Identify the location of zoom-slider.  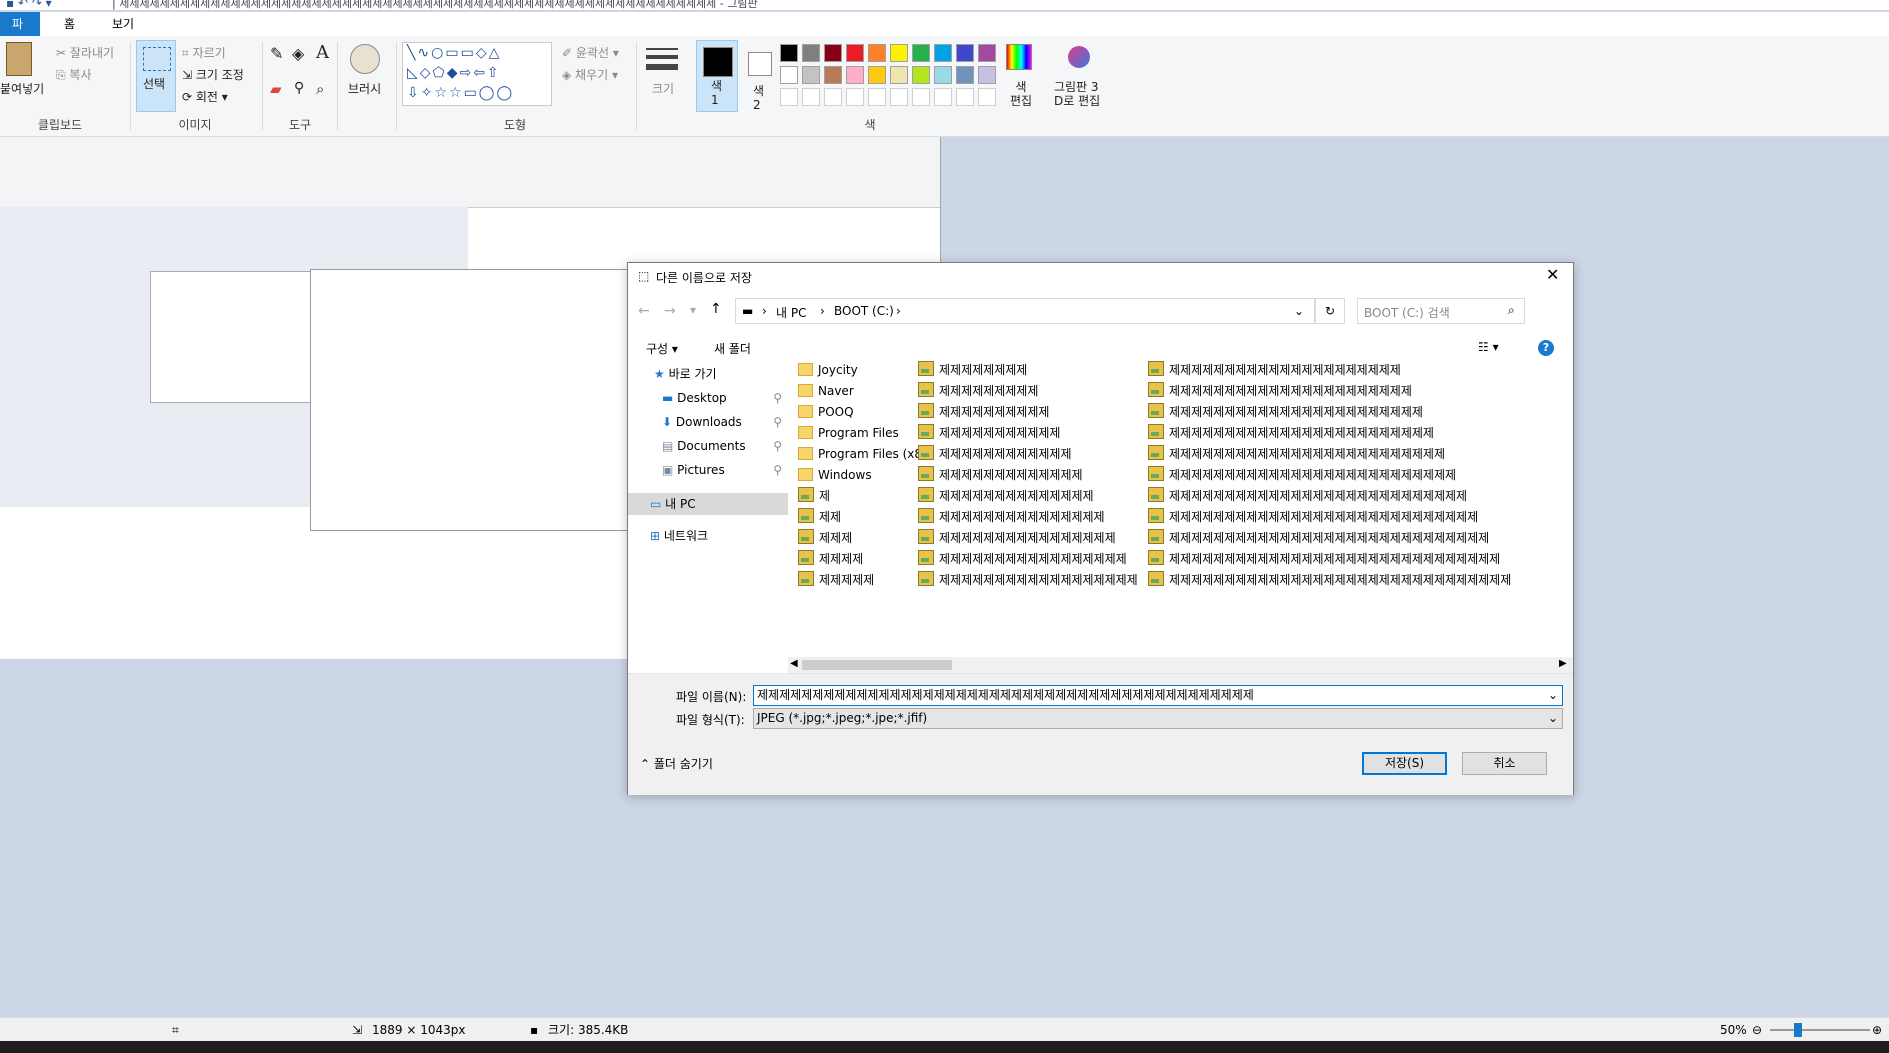
(1820, 1030).